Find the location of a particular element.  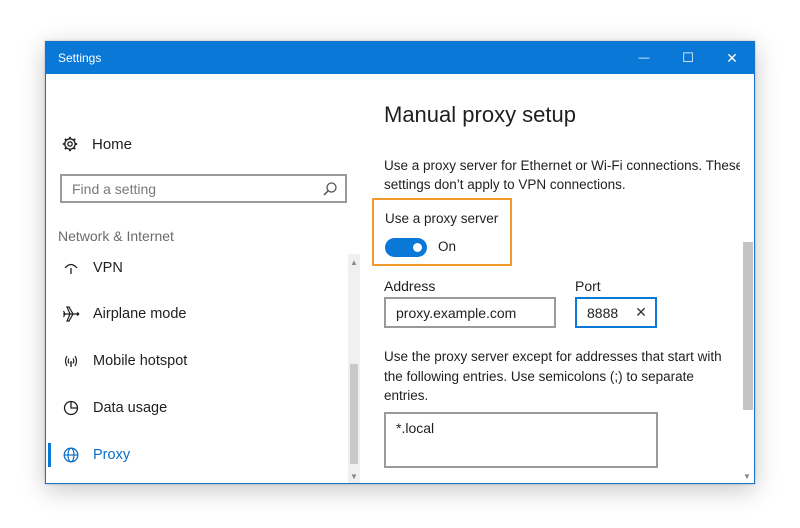

use-proxy-label: Use a proxy server is located at coordinates (442, 218).